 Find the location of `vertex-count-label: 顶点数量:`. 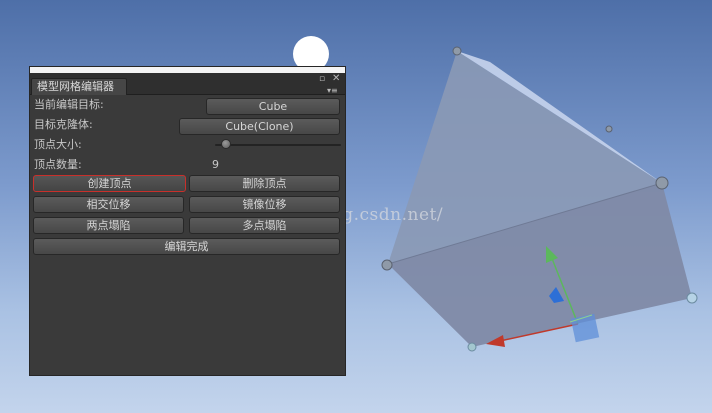

vertex-count-label: 顶点数量: is located at coordinates (58, 164).